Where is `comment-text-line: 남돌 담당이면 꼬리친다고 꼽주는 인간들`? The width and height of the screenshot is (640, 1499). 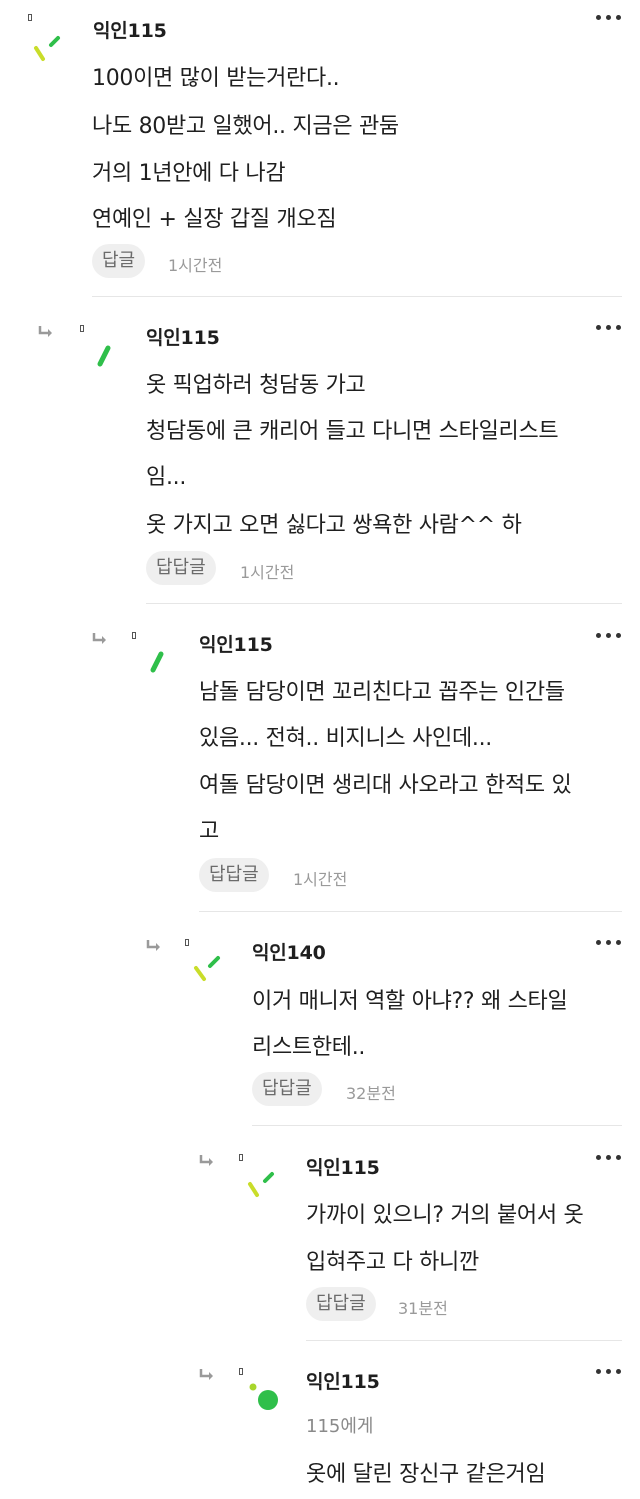 comment-text-line: 남돌 담당이면 꼬리친다고 꼽주는 인간들 is located at coordinates (382, 692).